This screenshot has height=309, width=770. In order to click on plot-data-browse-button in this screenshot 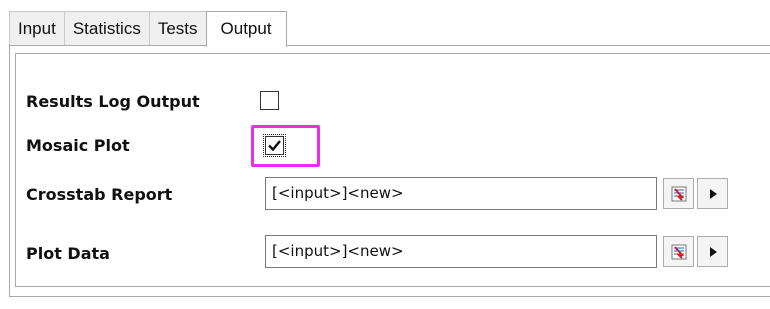, I will do `click(678, 251)`.